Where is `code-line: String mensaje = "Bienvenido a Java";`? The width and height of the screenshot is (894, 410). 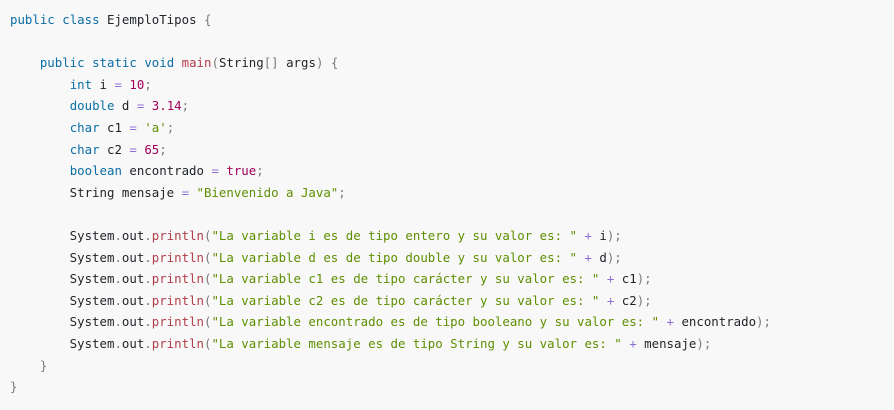 code-line: String mensaje = "Bienvenido a Java"; is located at coordinates (178, 193).